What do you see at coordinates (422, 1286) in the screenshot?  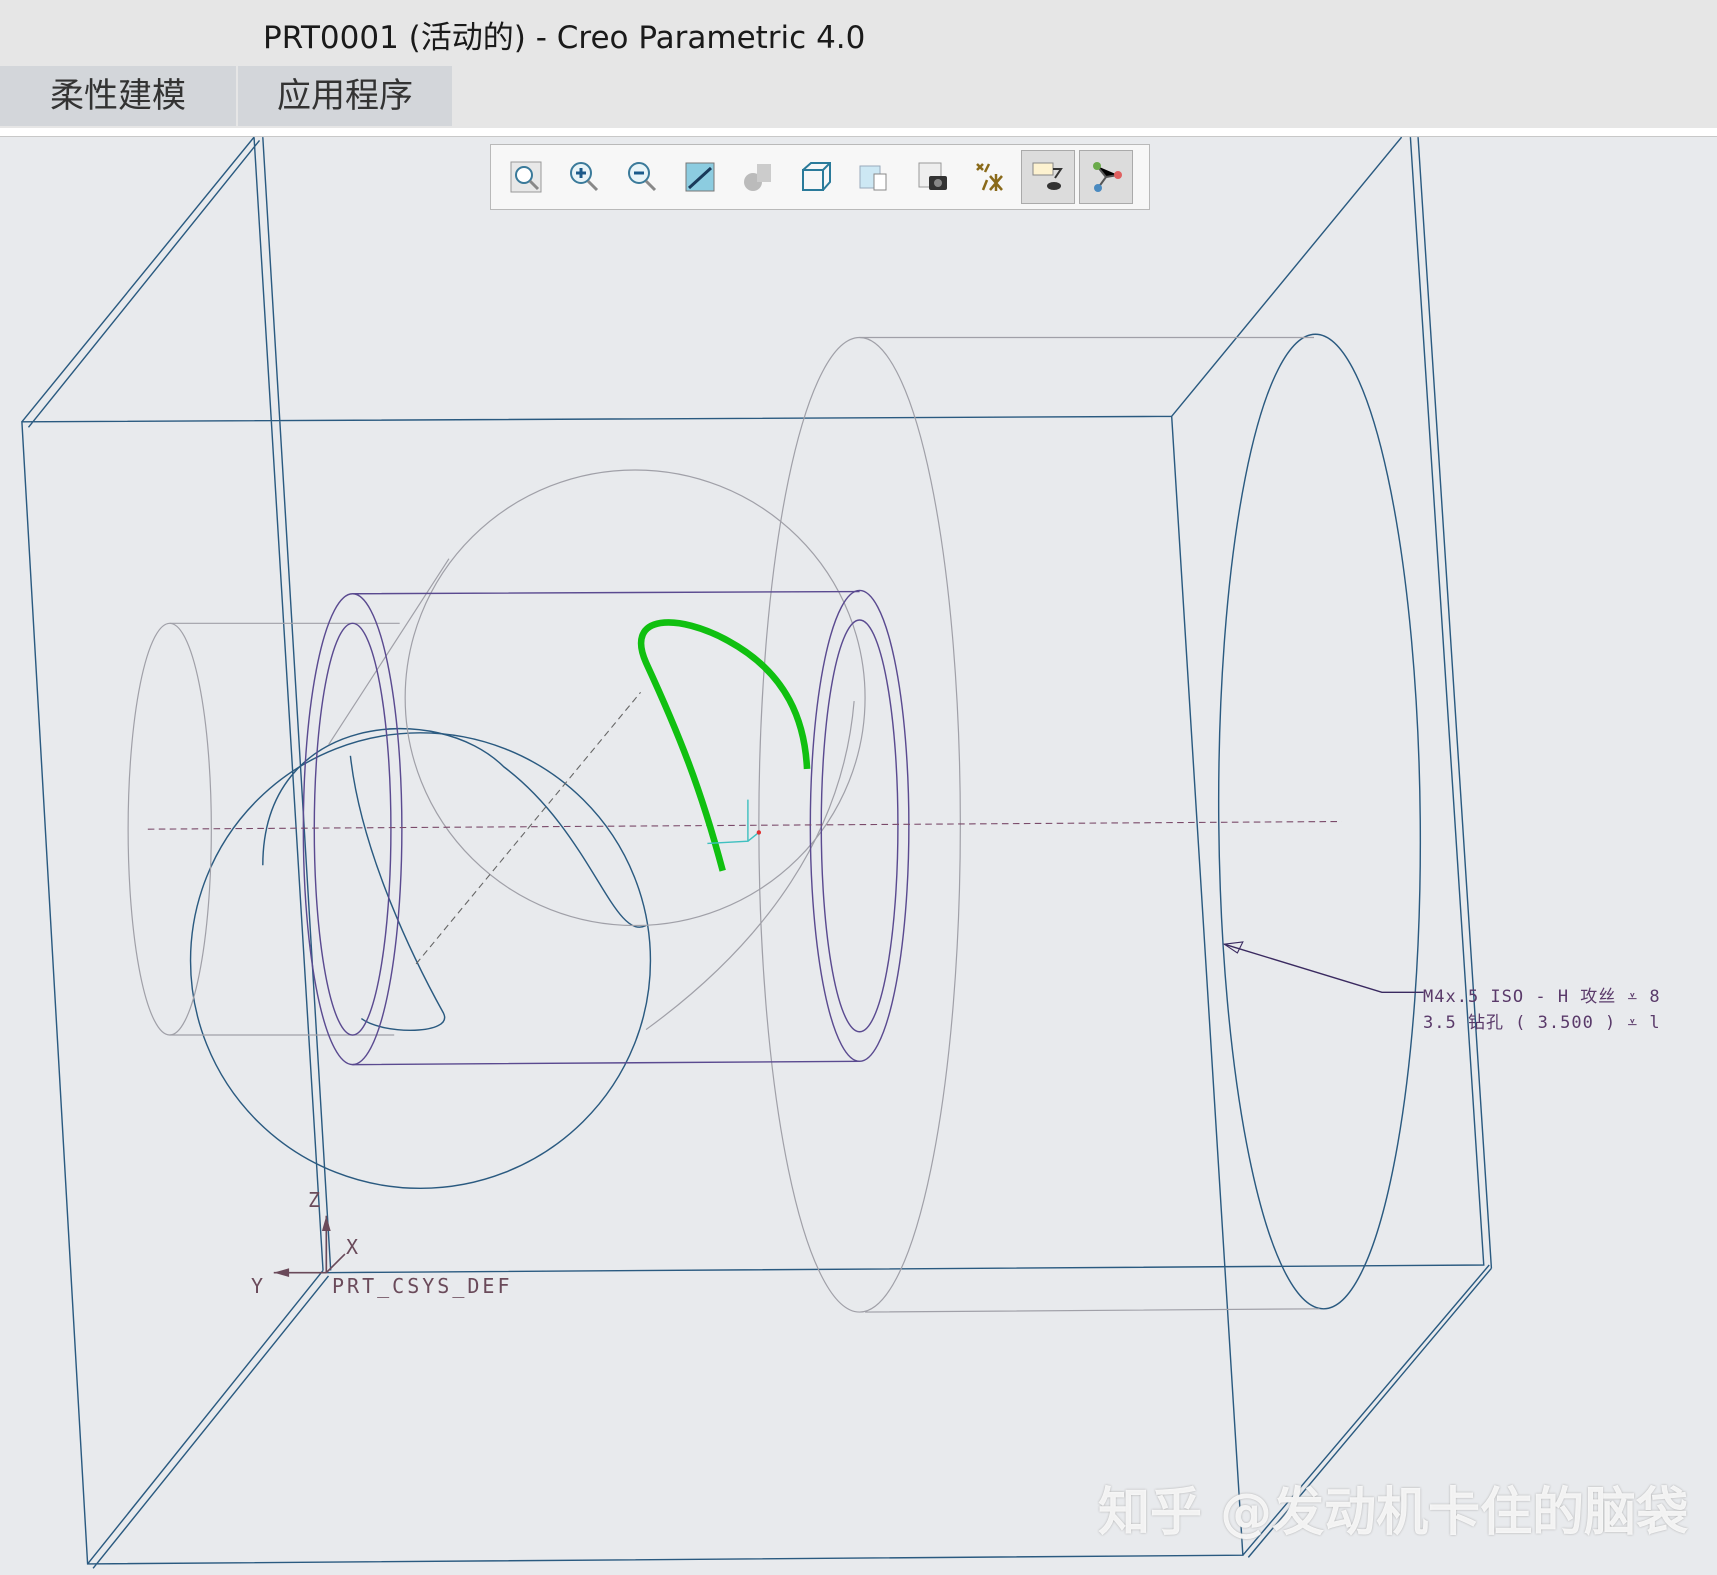 I see `csys-label: PRT_CSYS_DEF` at bounding box center [422, 1286].